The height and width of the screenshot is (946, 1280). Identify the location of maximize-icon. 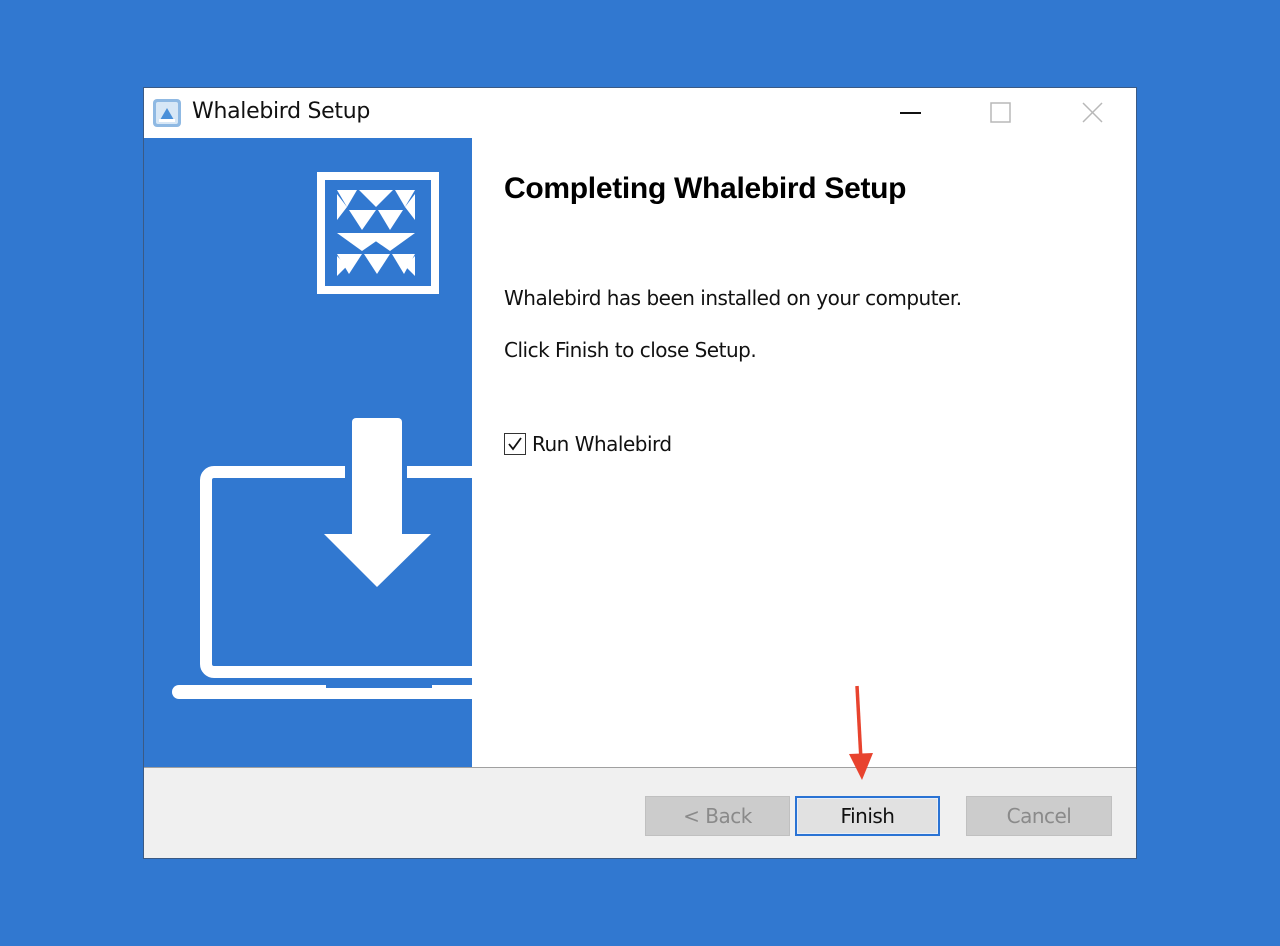
(1000, 112).